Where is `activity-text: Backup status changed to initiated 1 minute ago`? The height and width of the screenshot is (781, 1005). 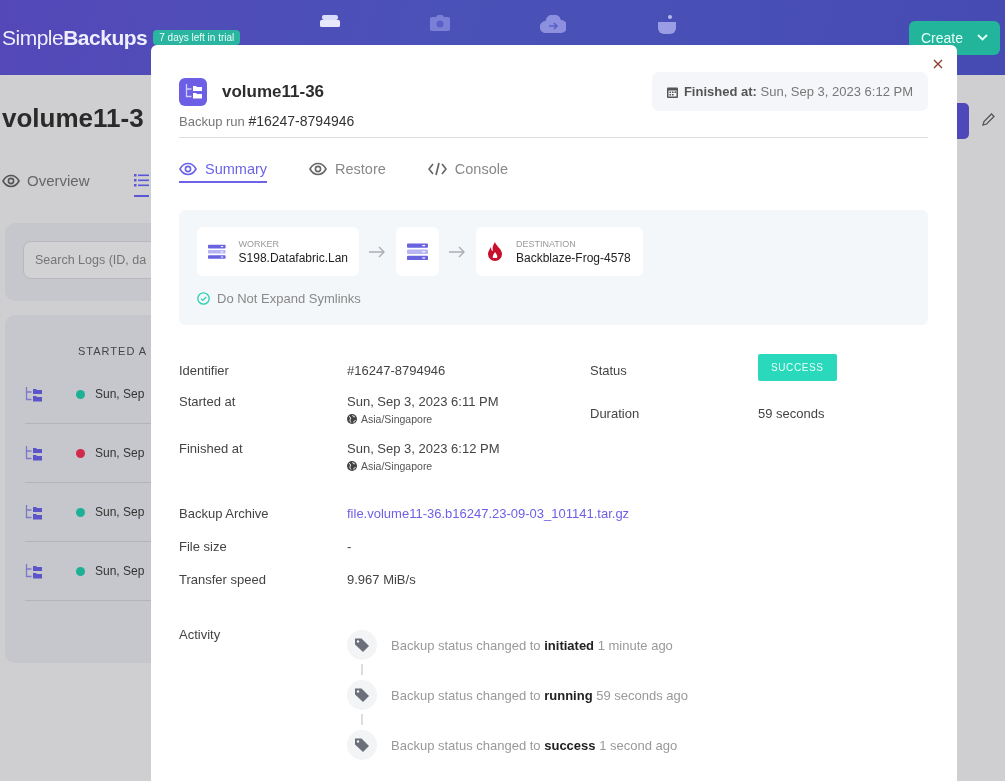
activity-text: Backup status changed to initiated 1 minute ago is located at coordinates (532, 645).